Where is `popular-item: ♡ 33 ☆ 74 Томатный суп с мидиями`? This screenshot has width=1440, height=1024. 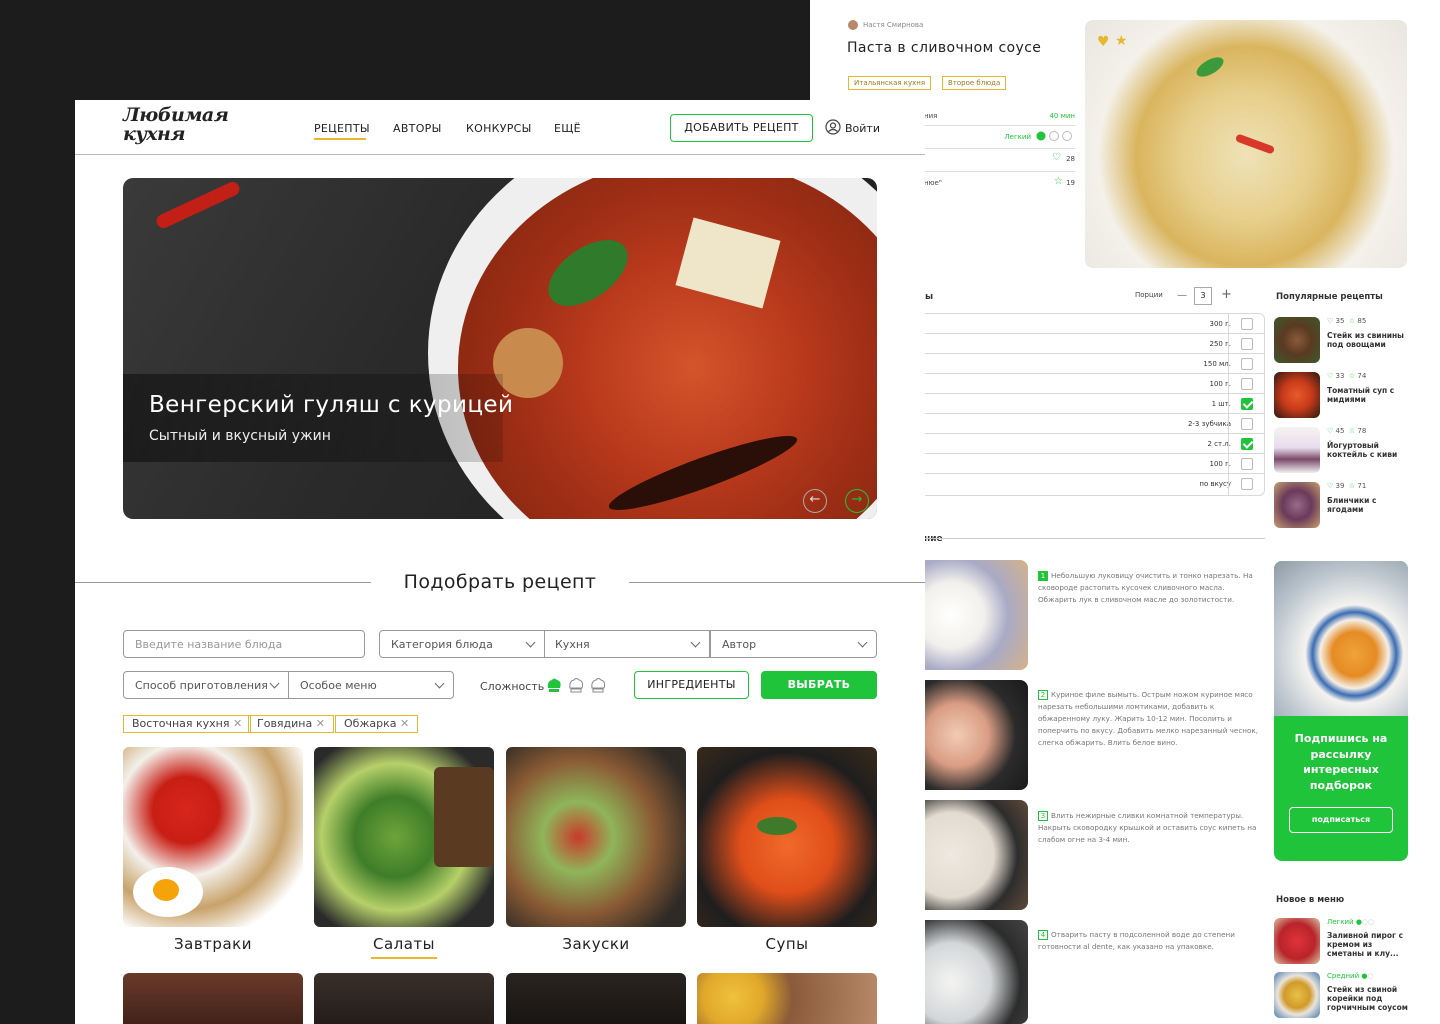
popular-item: ♡ 33 ☆ 74 Томатный суп с мидиями is located at coordinates (1344, 395).